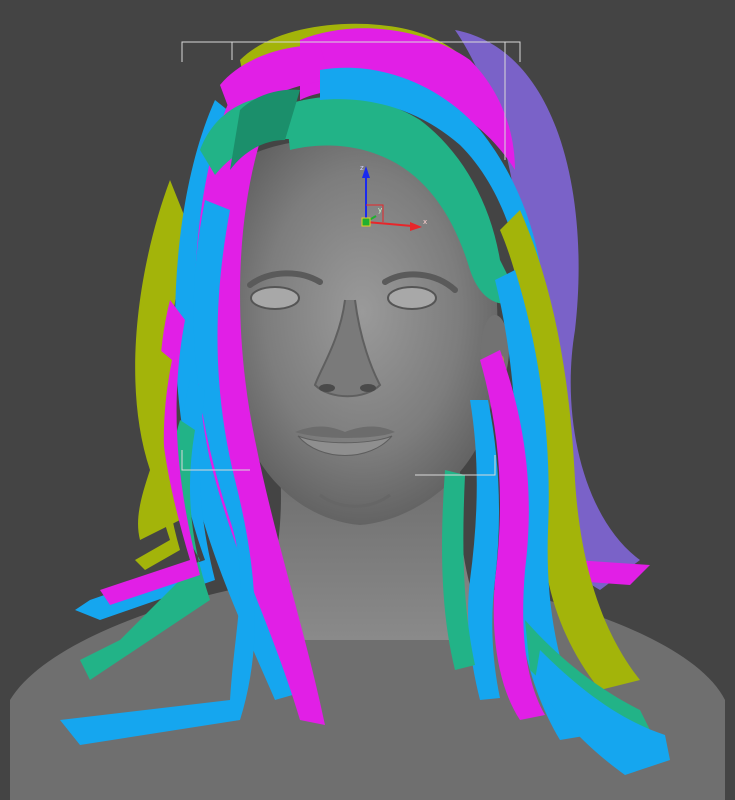 This screenshot has width=735, height=800. What do you see at coordinates (327, 388) in the screenshot?
I see `left-nostril` at bounding box center [327, 388].